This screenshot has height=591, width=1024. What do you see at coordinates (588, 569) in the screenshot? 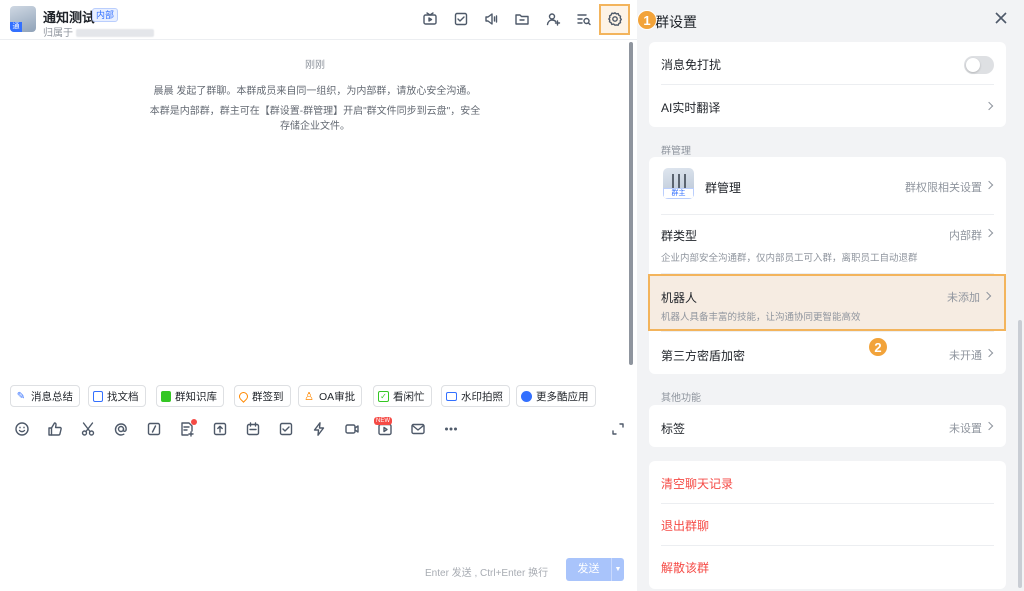
I see `send-button: 发送` at bounding box center [588, 569].